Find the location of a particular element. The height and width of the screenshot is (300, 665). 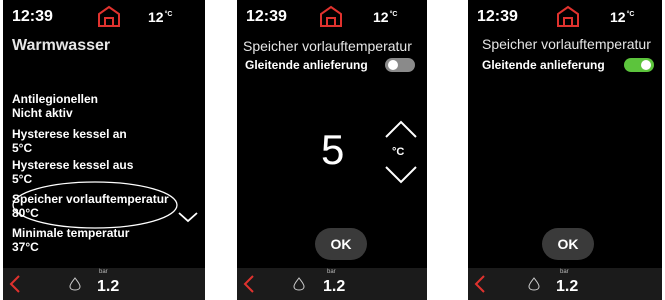

setpoint-value: 5 is located at coordinates (333, 149).